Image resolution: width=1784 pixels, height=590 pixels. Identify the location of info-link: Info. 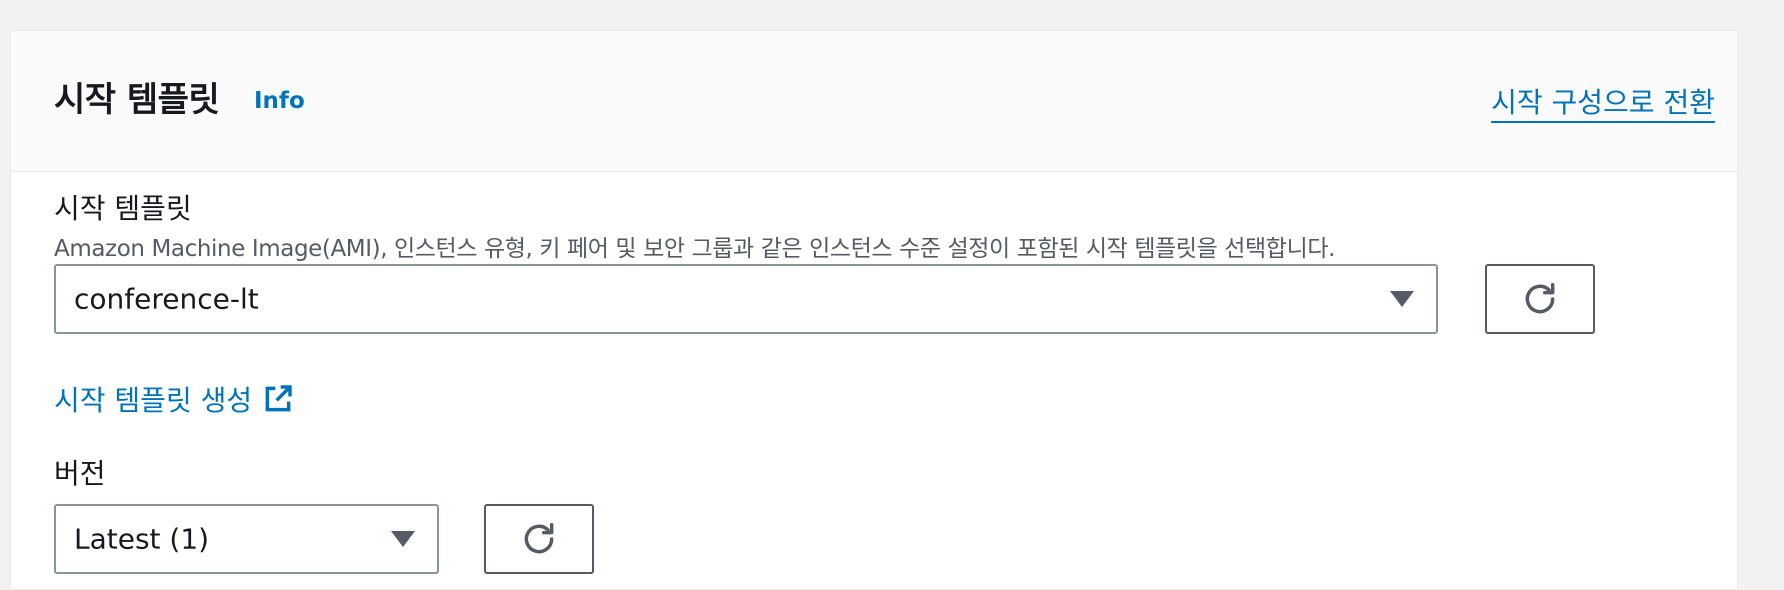
(279, 101).